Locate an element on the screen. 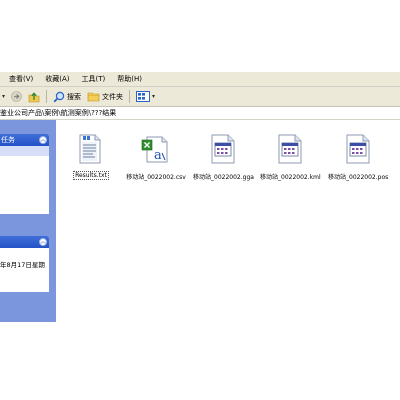  task-panel-content is located at coordinates (24, 185).